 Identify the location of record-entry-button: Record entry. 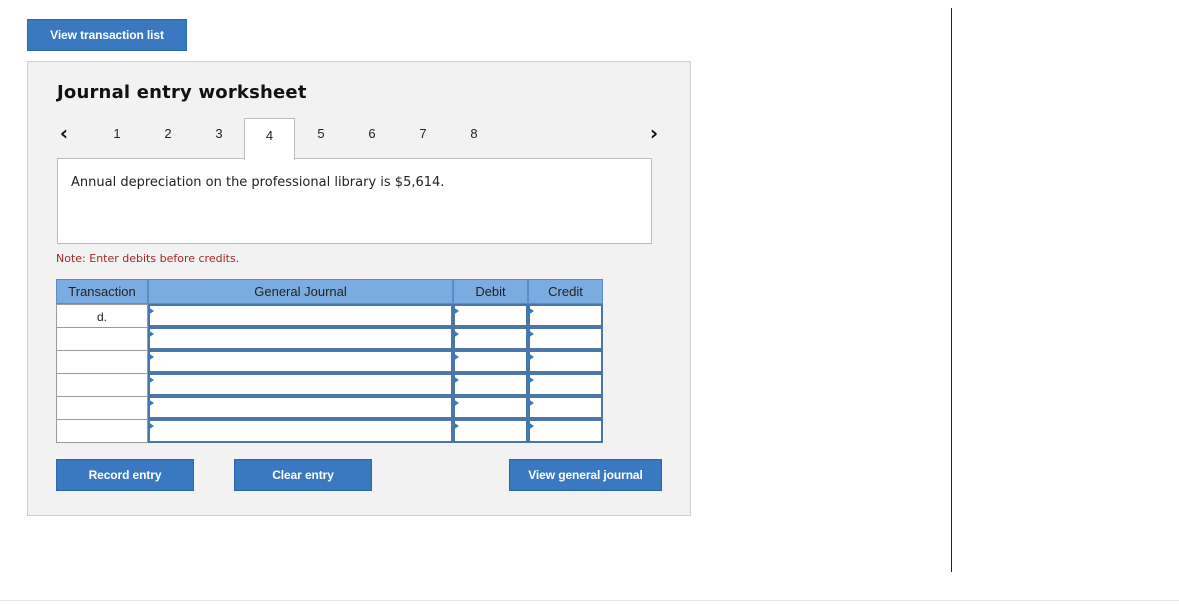
(125, 475).